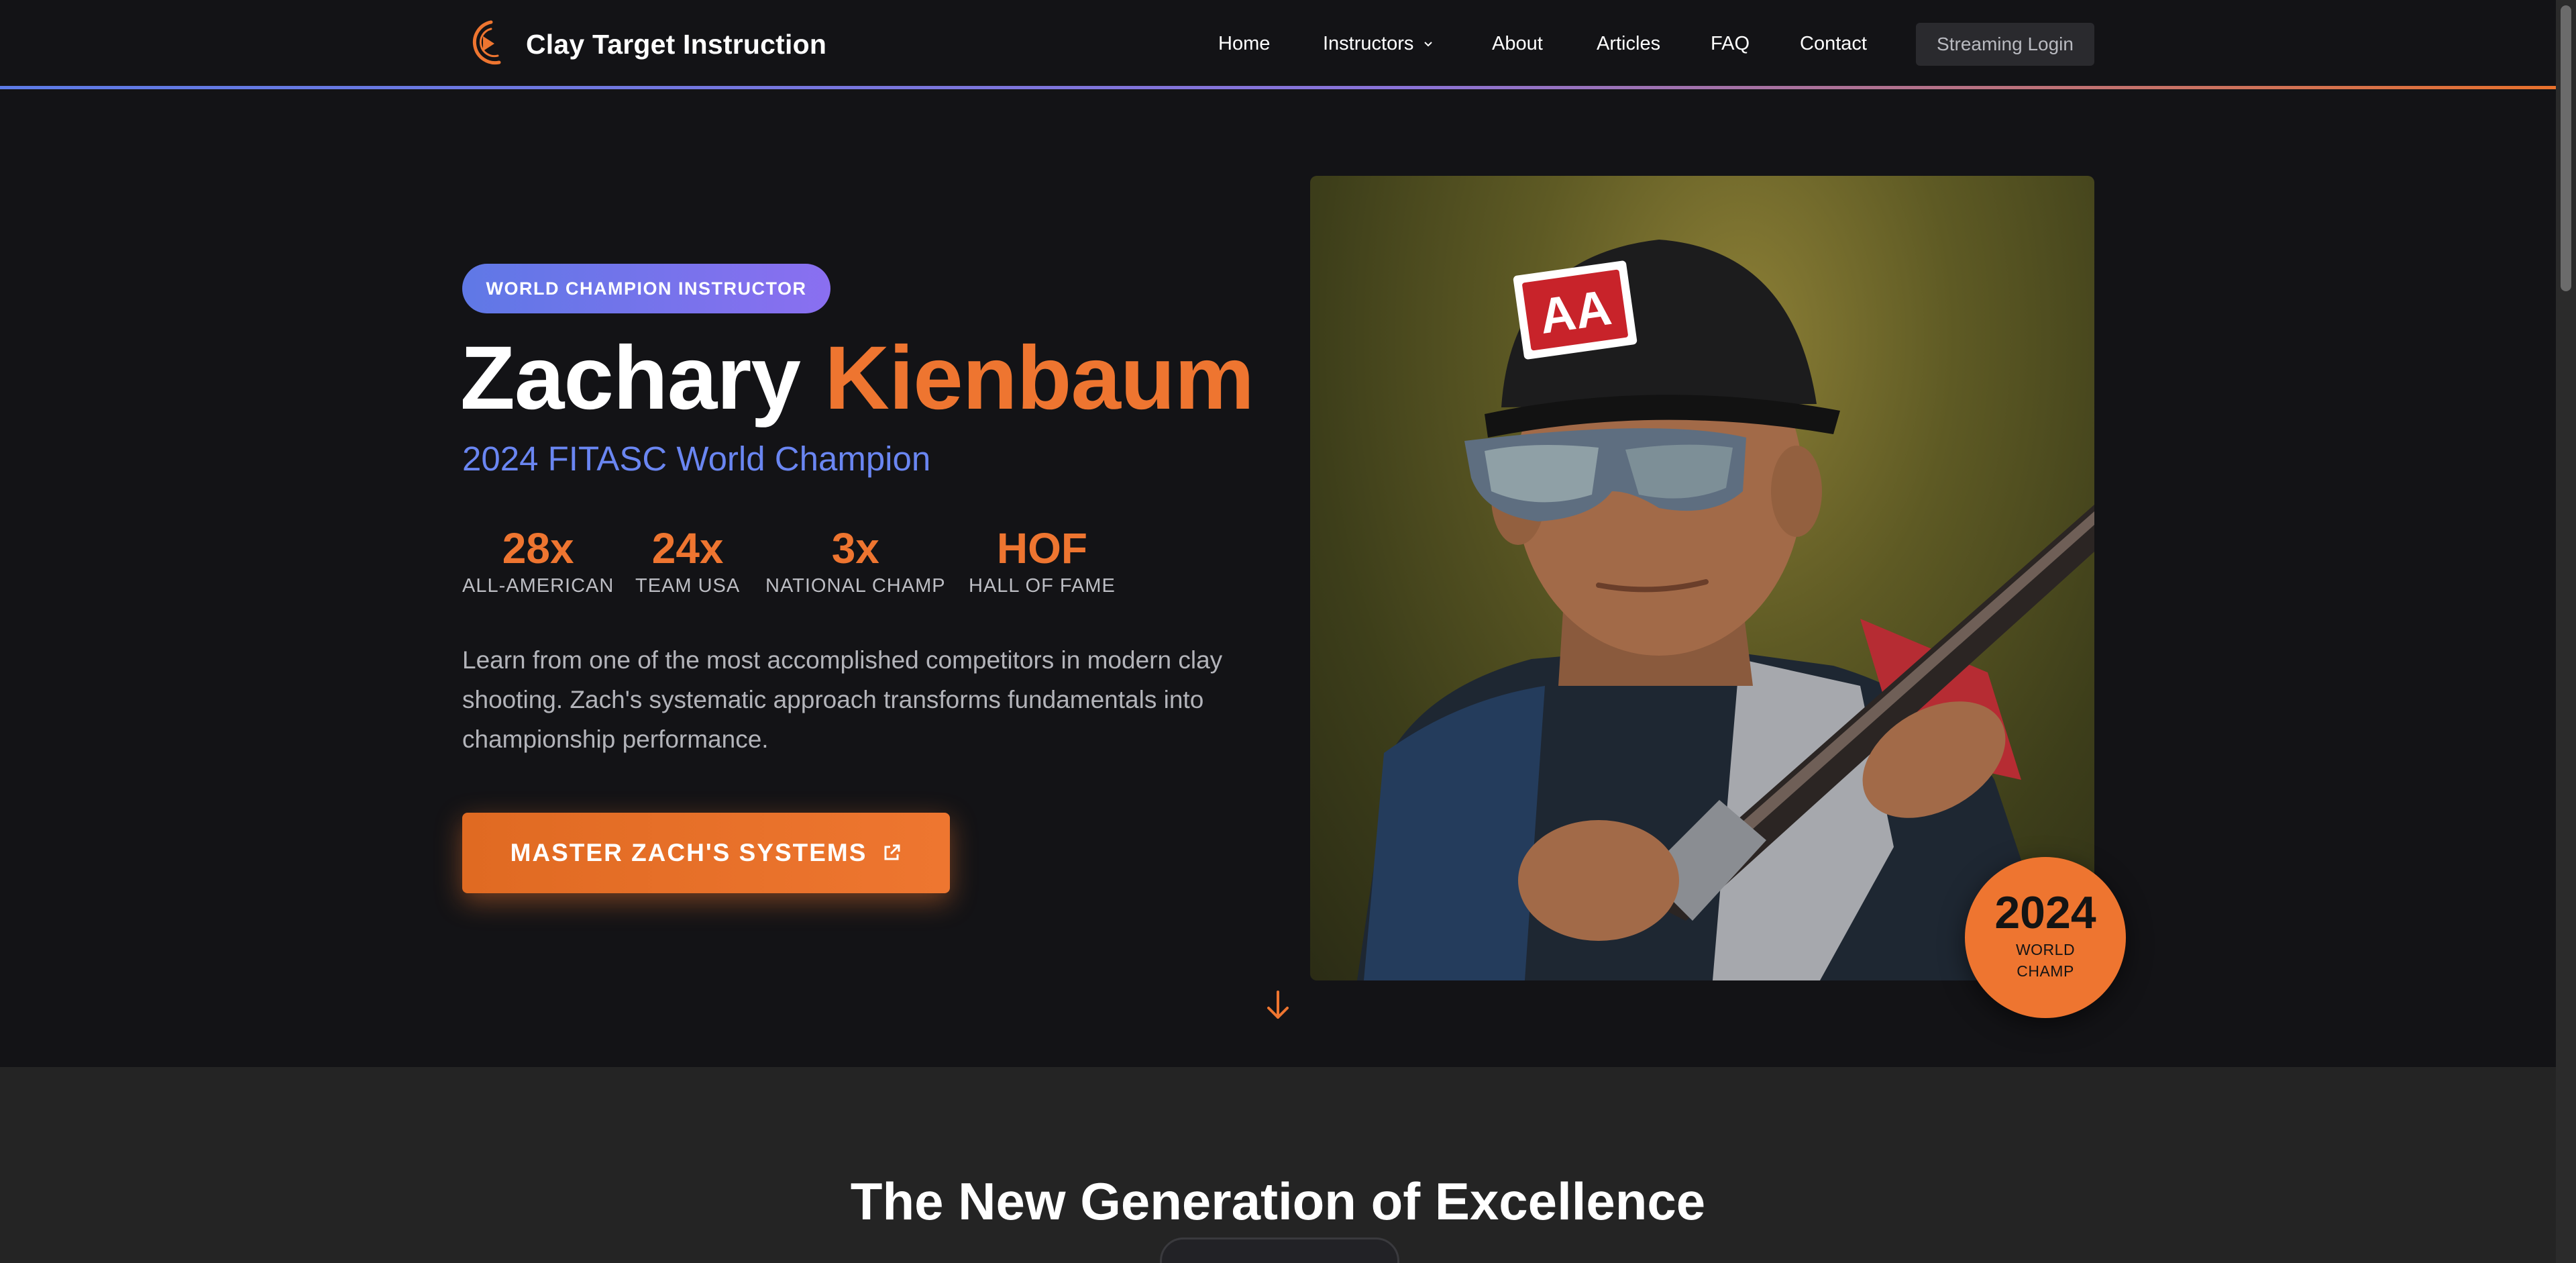 This screenshot has width=2576, height=1263. I want to click on stat-label: ALL-AMERICAN, so click(538, 586).